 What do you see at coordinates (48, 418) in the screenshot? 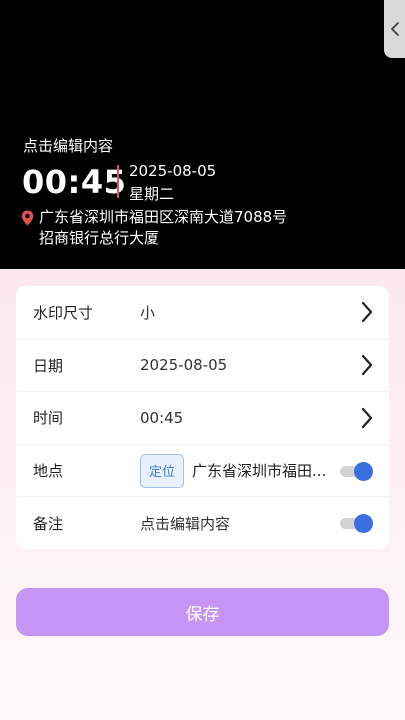
I see `time-label: 时间` at bounding box center [48, 418].